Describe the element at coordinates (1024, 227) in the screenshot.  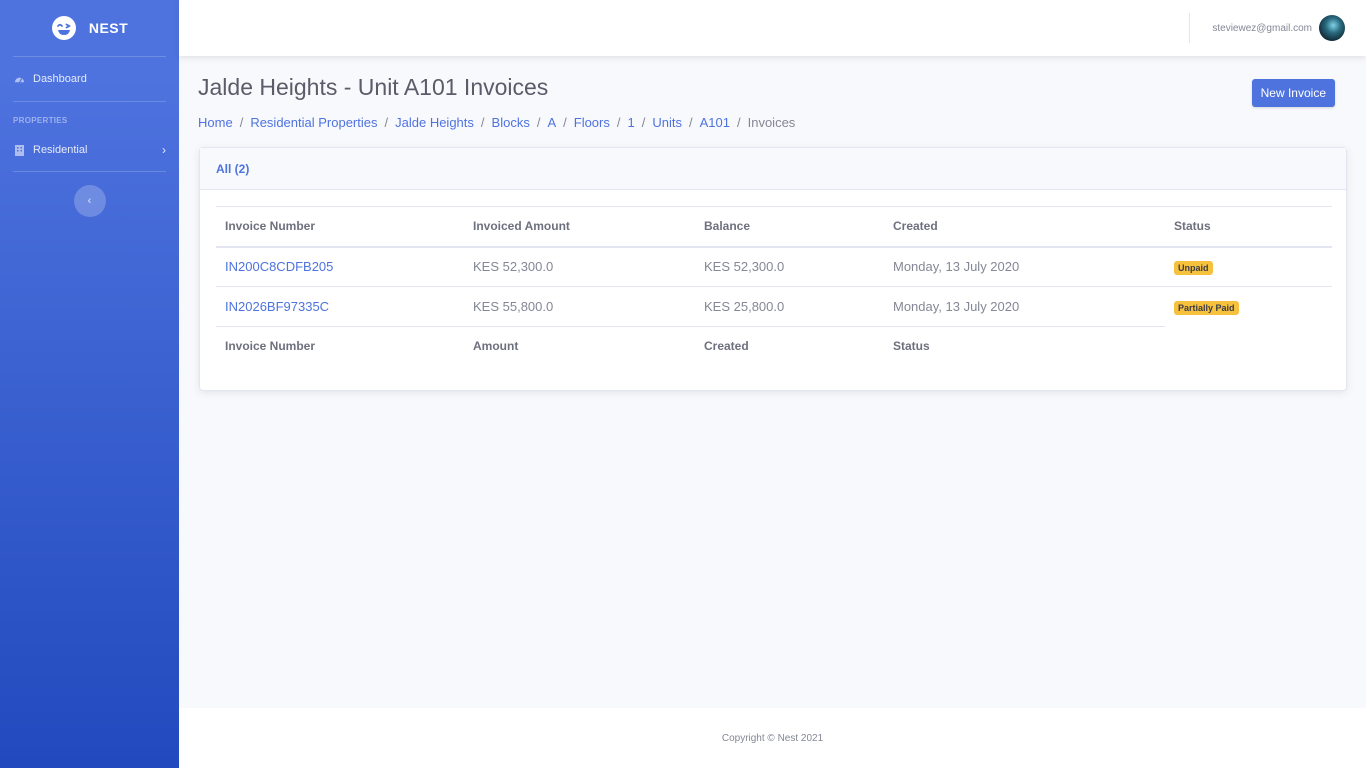
I see `column-header: Created` at that location.